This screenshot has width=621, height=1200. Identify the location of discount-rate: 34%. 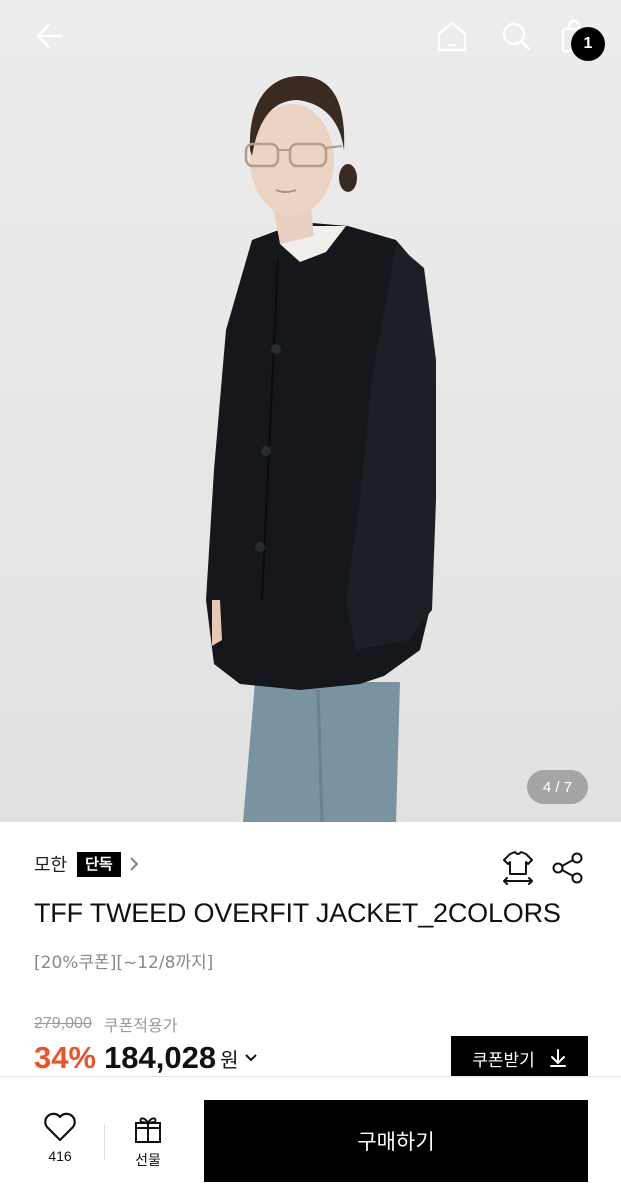
(65, 1057).